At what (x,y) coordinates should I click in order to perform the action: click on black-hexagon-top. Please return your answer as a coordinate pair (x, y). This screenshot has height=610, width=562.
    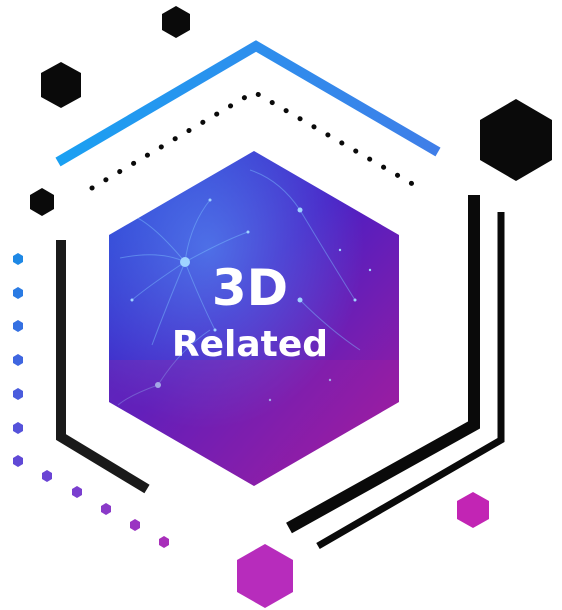
    Looking at the image, I should click on (176, 22).